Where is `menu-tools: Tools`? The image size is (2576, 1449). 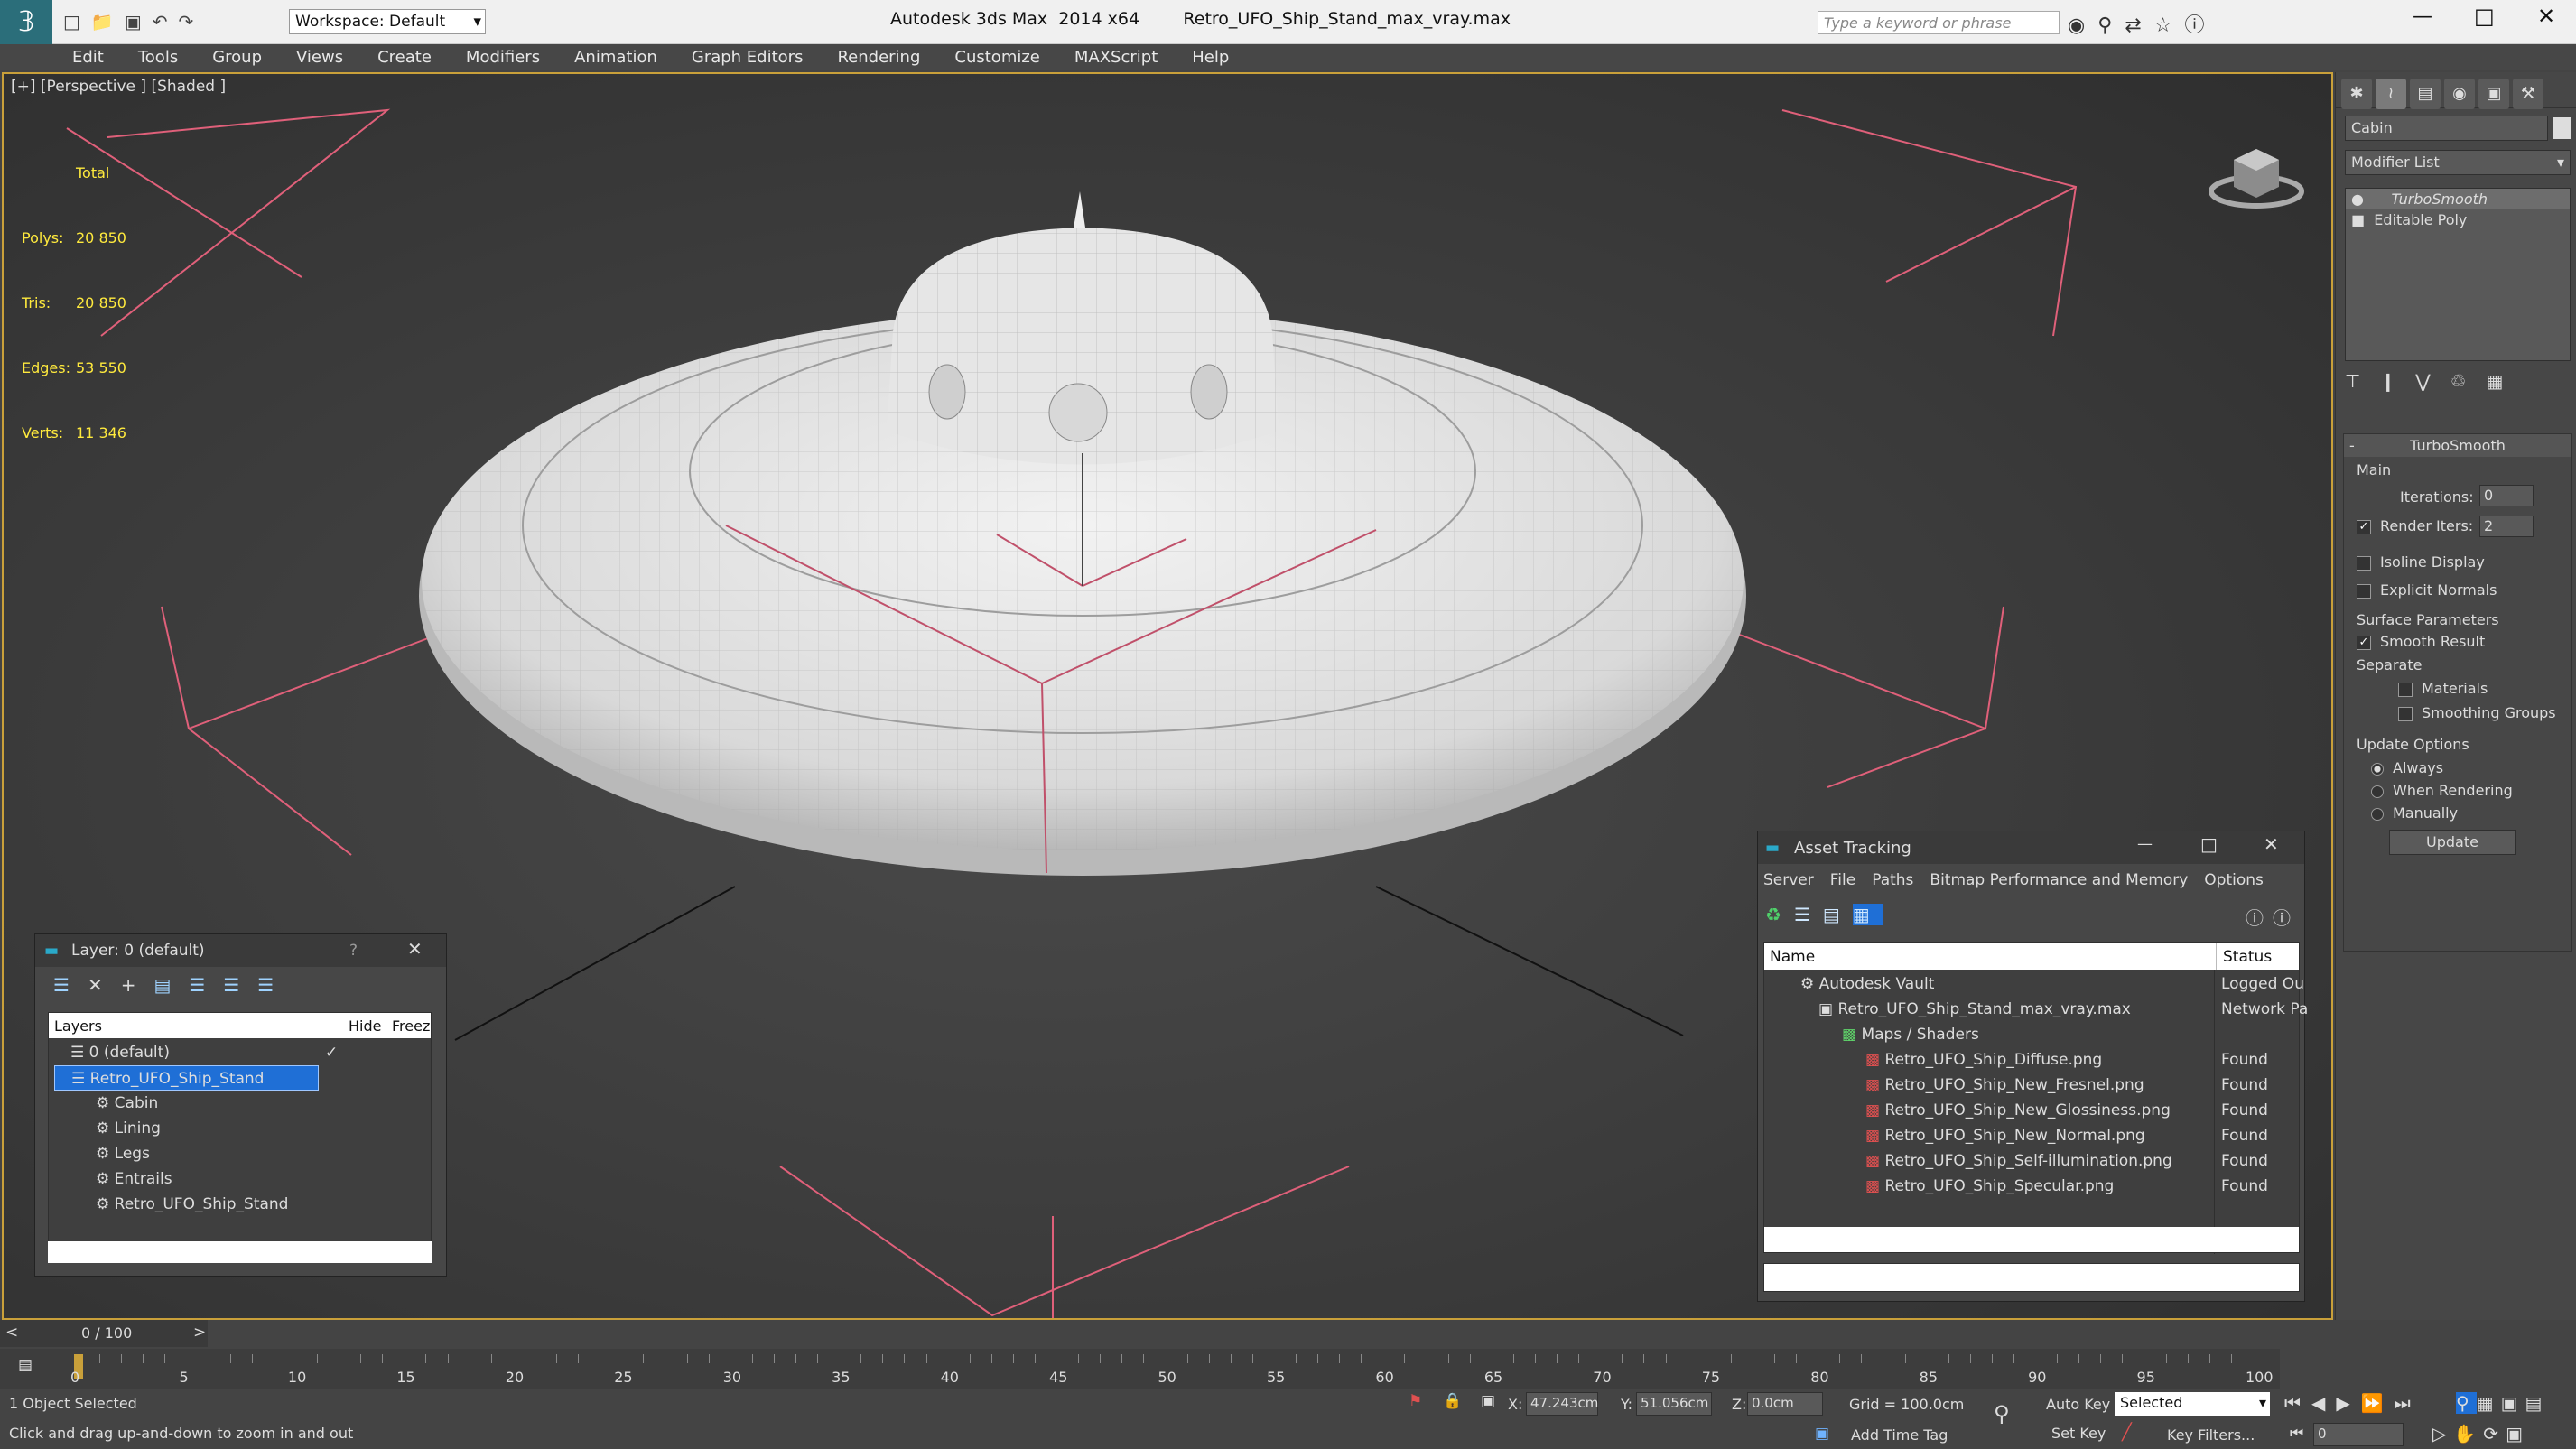 menu-tools: Tools is located at coordinates (158, 57).